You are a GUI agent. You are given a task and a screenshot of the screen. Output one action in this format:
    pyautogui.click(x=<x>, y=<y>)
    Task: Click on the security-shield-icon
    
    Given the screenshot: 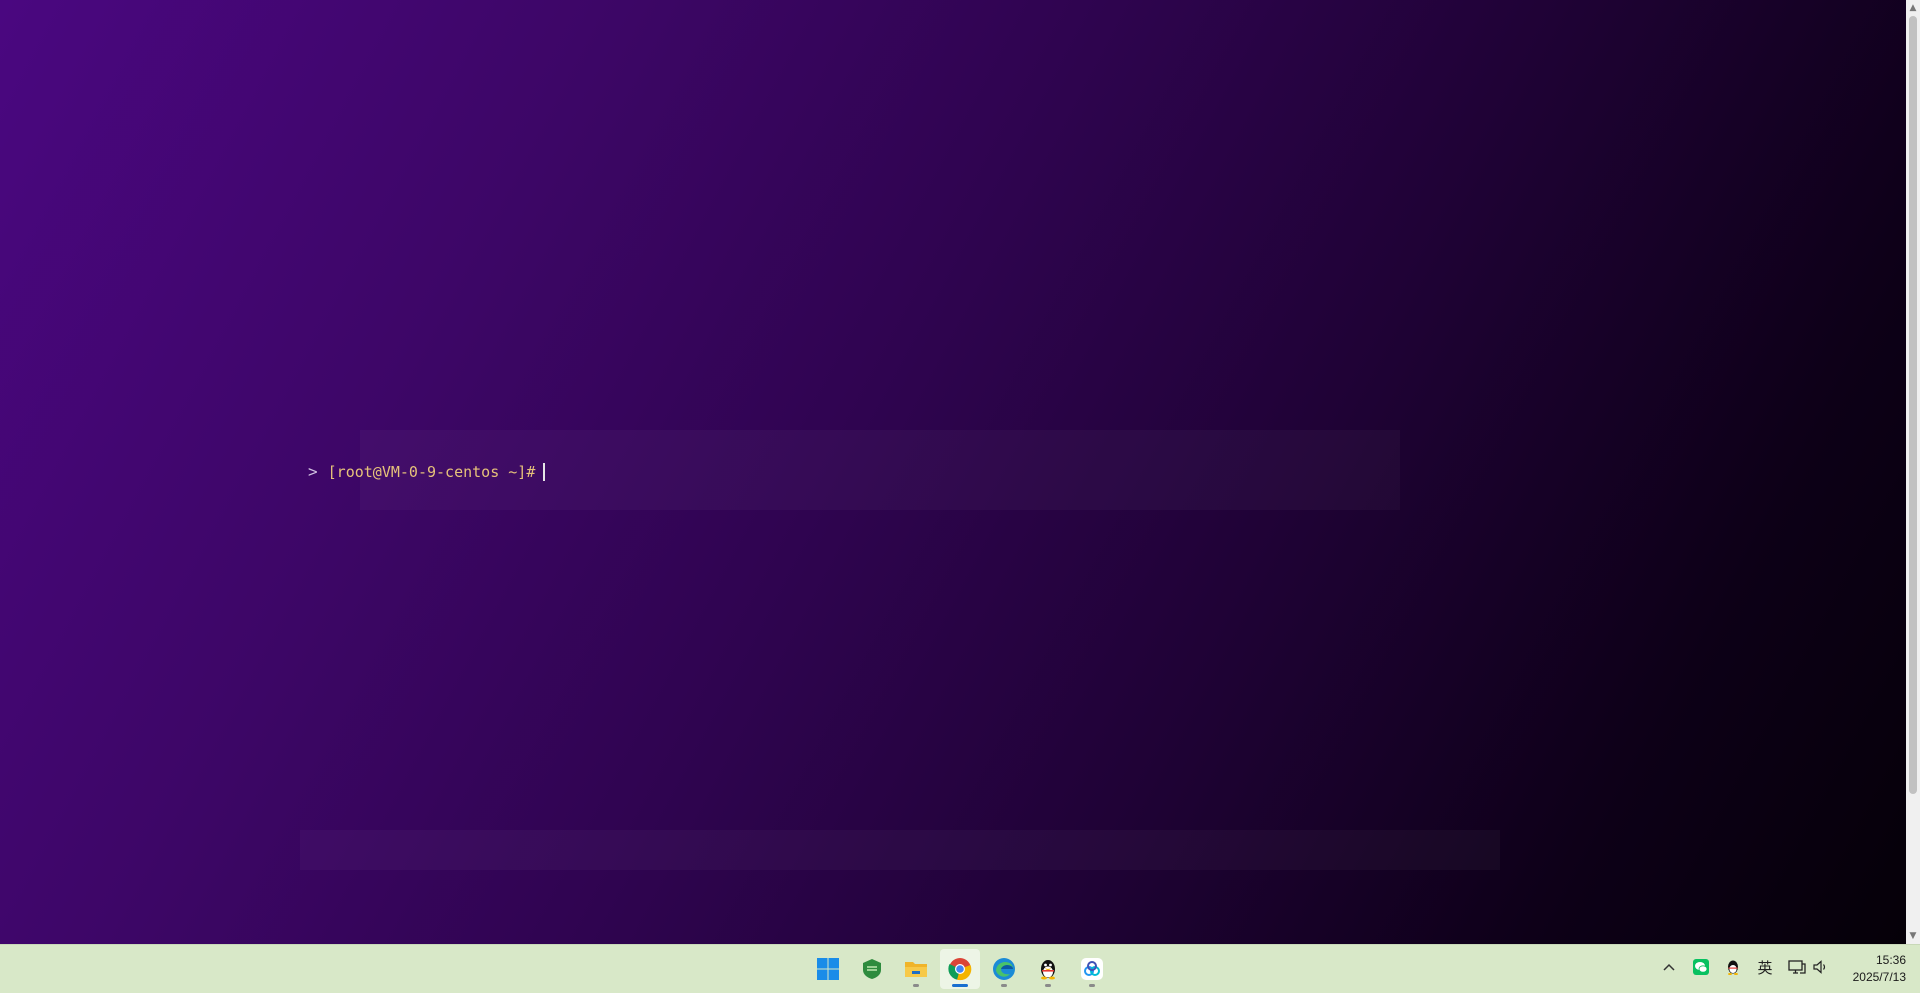 What is the action you would take?
    pyautogui.click(x=872, y=969)
    